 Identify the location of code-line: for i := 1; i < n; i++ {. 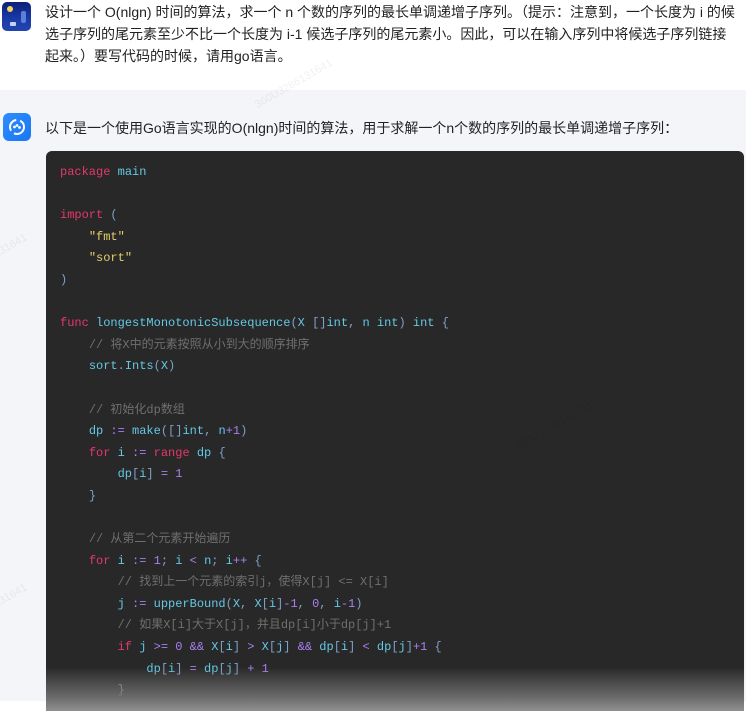
(254, 562).